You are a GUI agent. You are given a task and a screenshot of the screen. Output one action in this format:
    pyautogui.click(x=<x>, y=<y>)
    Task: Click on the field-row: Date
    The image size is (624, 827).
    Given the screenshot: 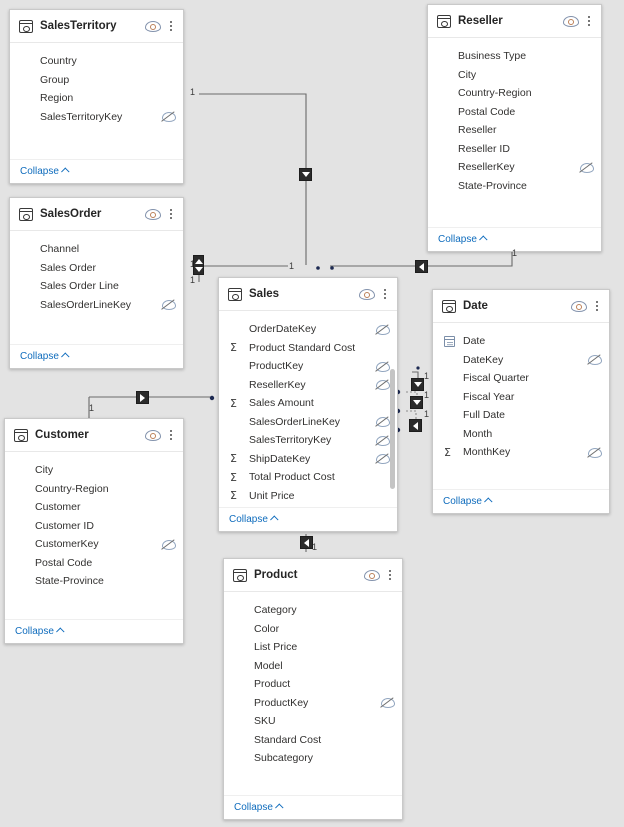 What is the action you would take?
    pyautogui.click(x=521, y=341)
    